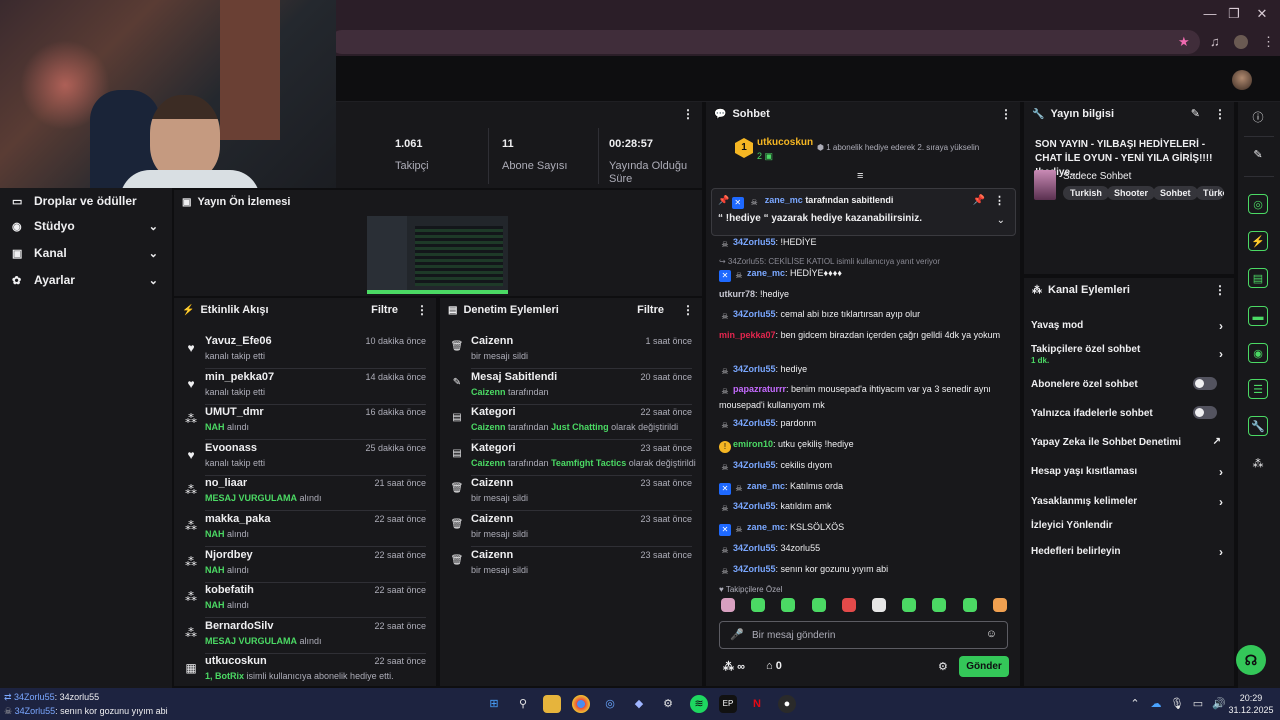 The height and width of the screenshot is (720, 1280). What do you see at coordinates (1177, 704) in the screenshot?
I see `microphone-icon: 🎙` at bounding box center [1177, 704].